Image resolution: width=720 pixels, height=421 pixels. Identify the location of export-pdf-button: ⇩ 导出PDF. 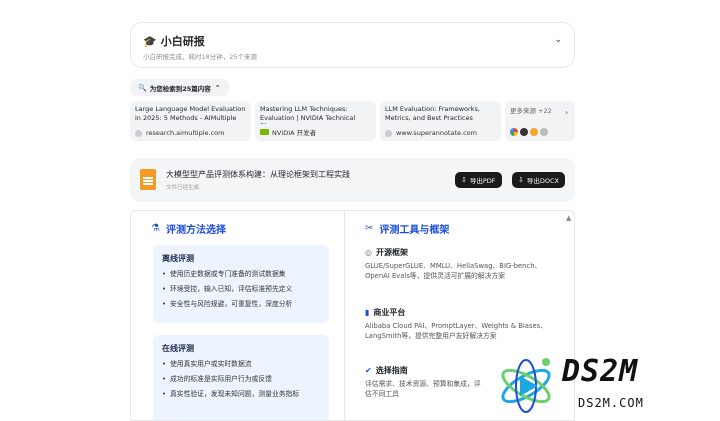
(478, 180).